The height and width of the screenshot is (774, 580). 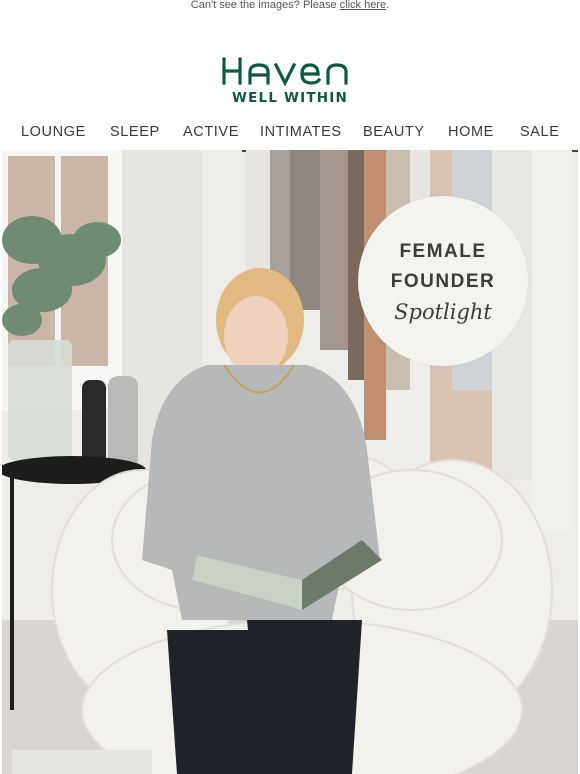 I want to click on nav-item-active: ACTIVE, so click(x=211, y=132).